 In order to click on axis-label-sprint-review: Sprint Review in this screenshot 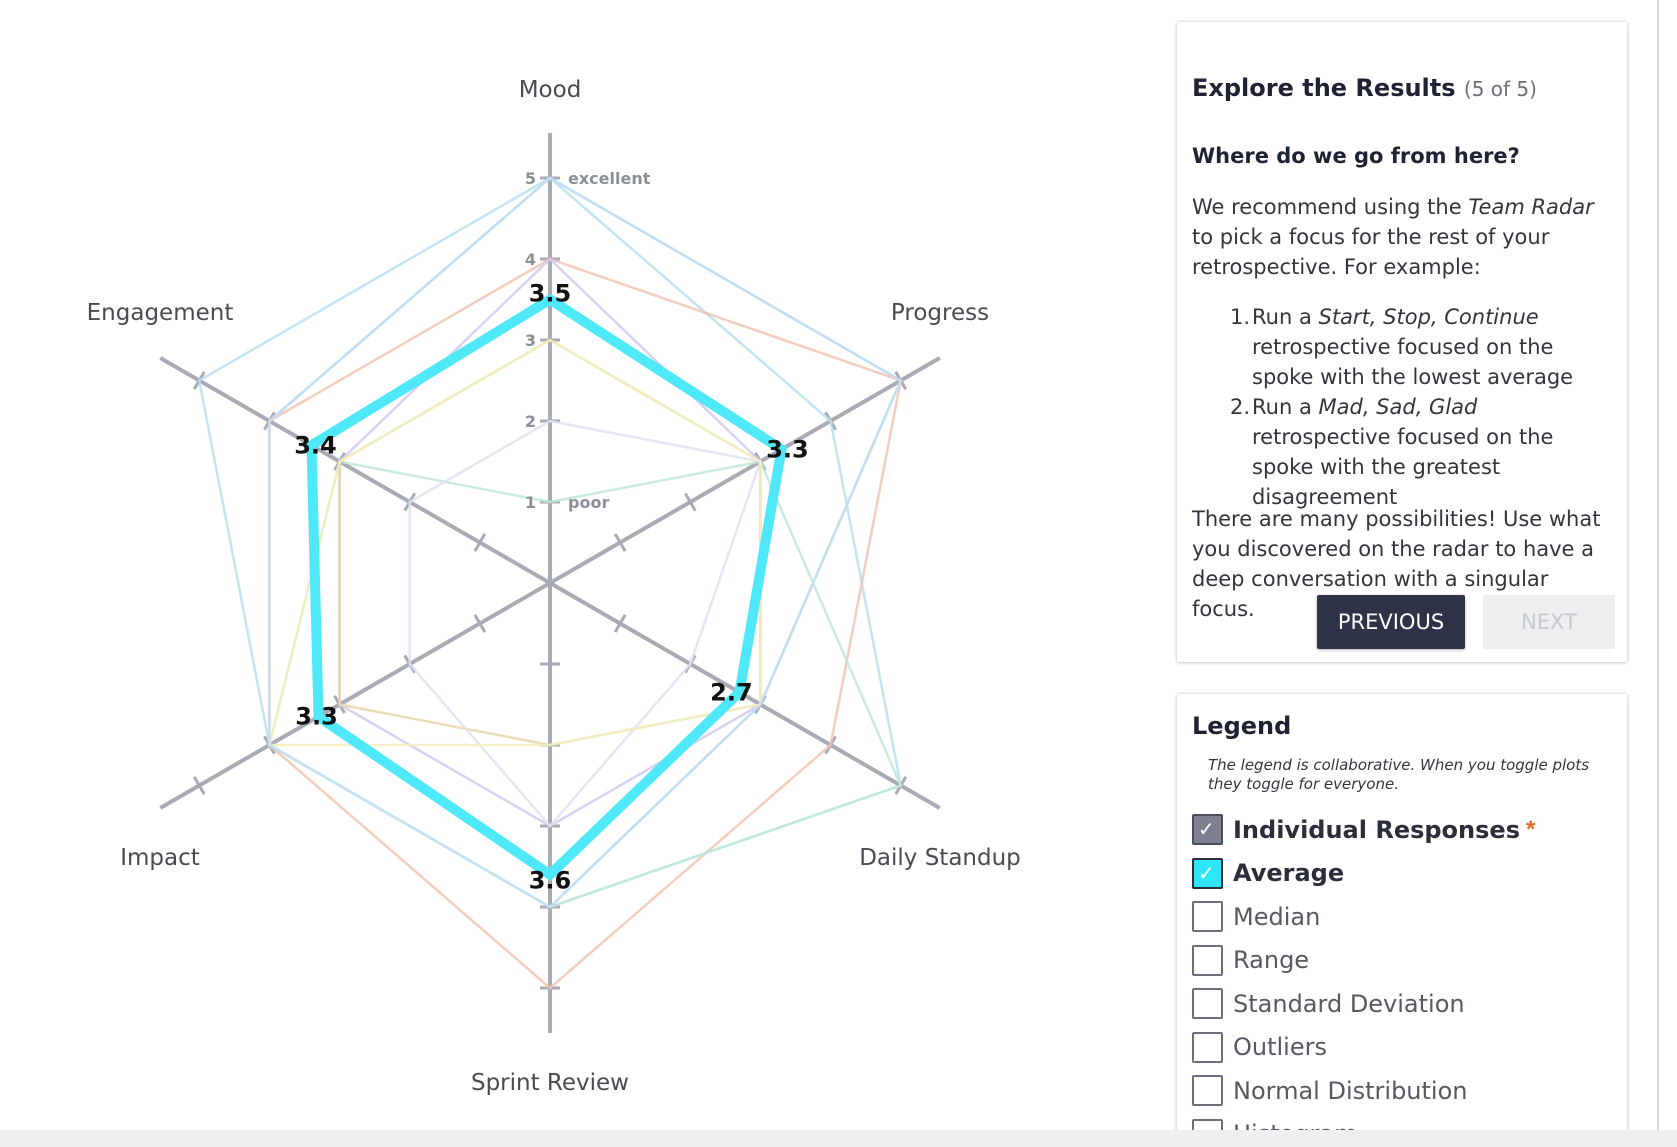, I will do `click(550, 1083)`.